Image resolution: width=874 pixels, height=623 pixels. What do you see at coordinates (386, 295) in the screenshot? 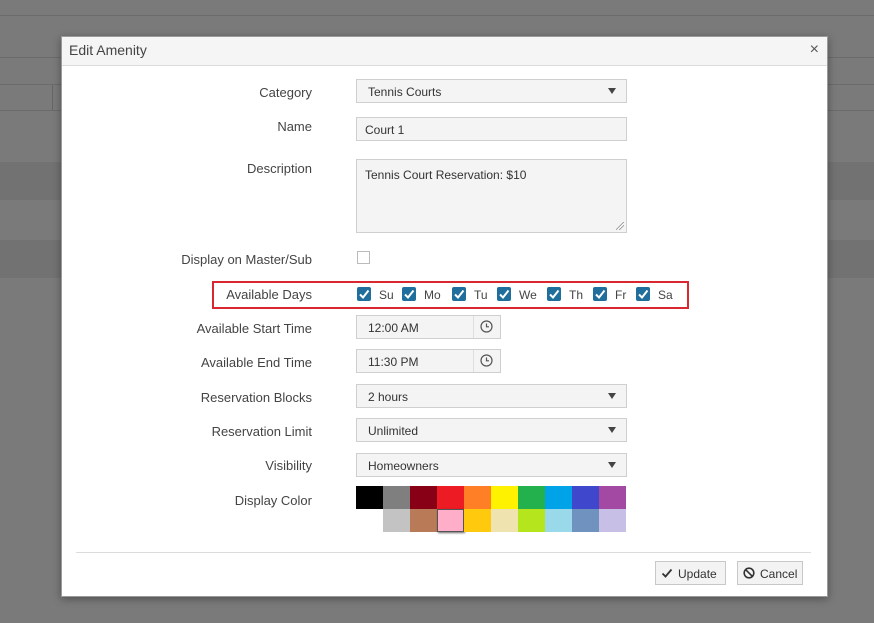
I see `day-label: Su` at bounding box center [386, 295].